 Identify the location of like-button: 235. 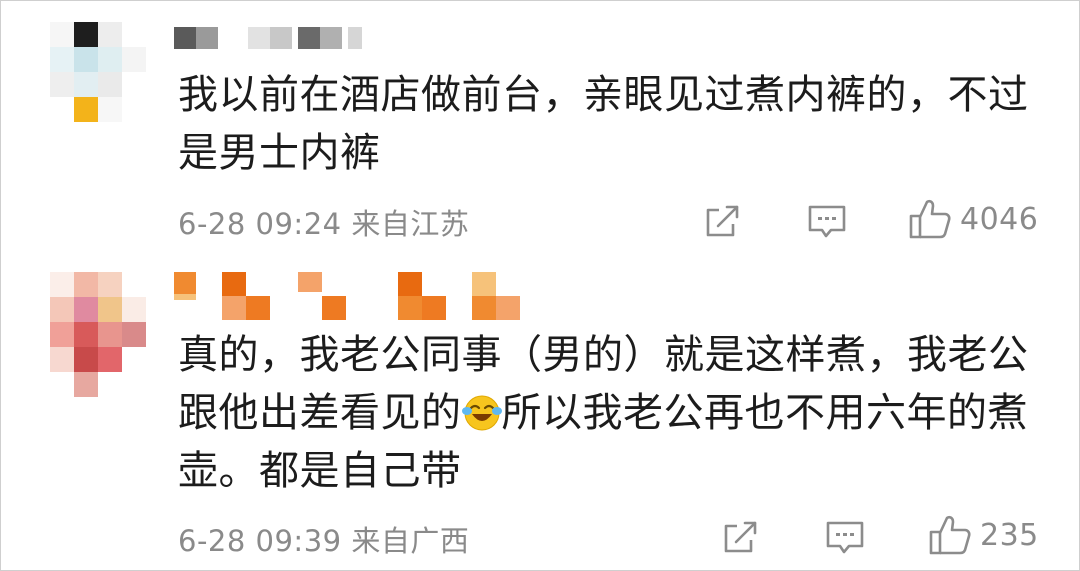
(983, 535).